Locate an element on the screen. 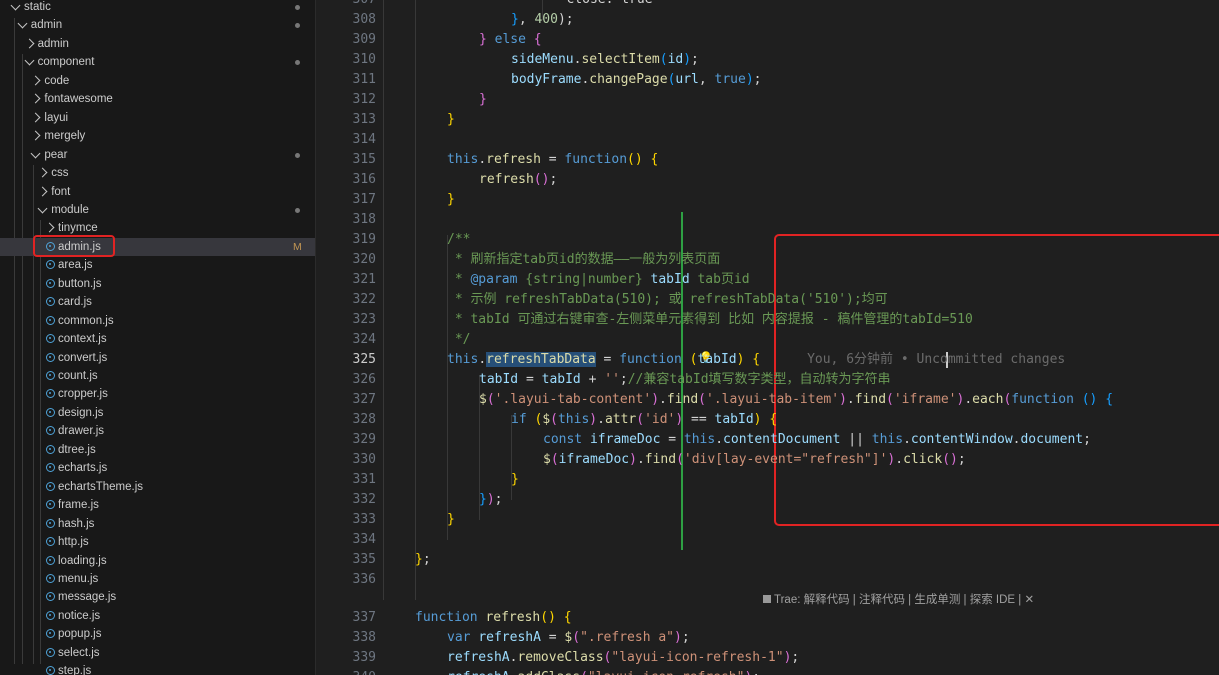 Image resolution: width=1219 pixels, height=675 pixels. tree-file: message.js is located at coordinates (157, 597).